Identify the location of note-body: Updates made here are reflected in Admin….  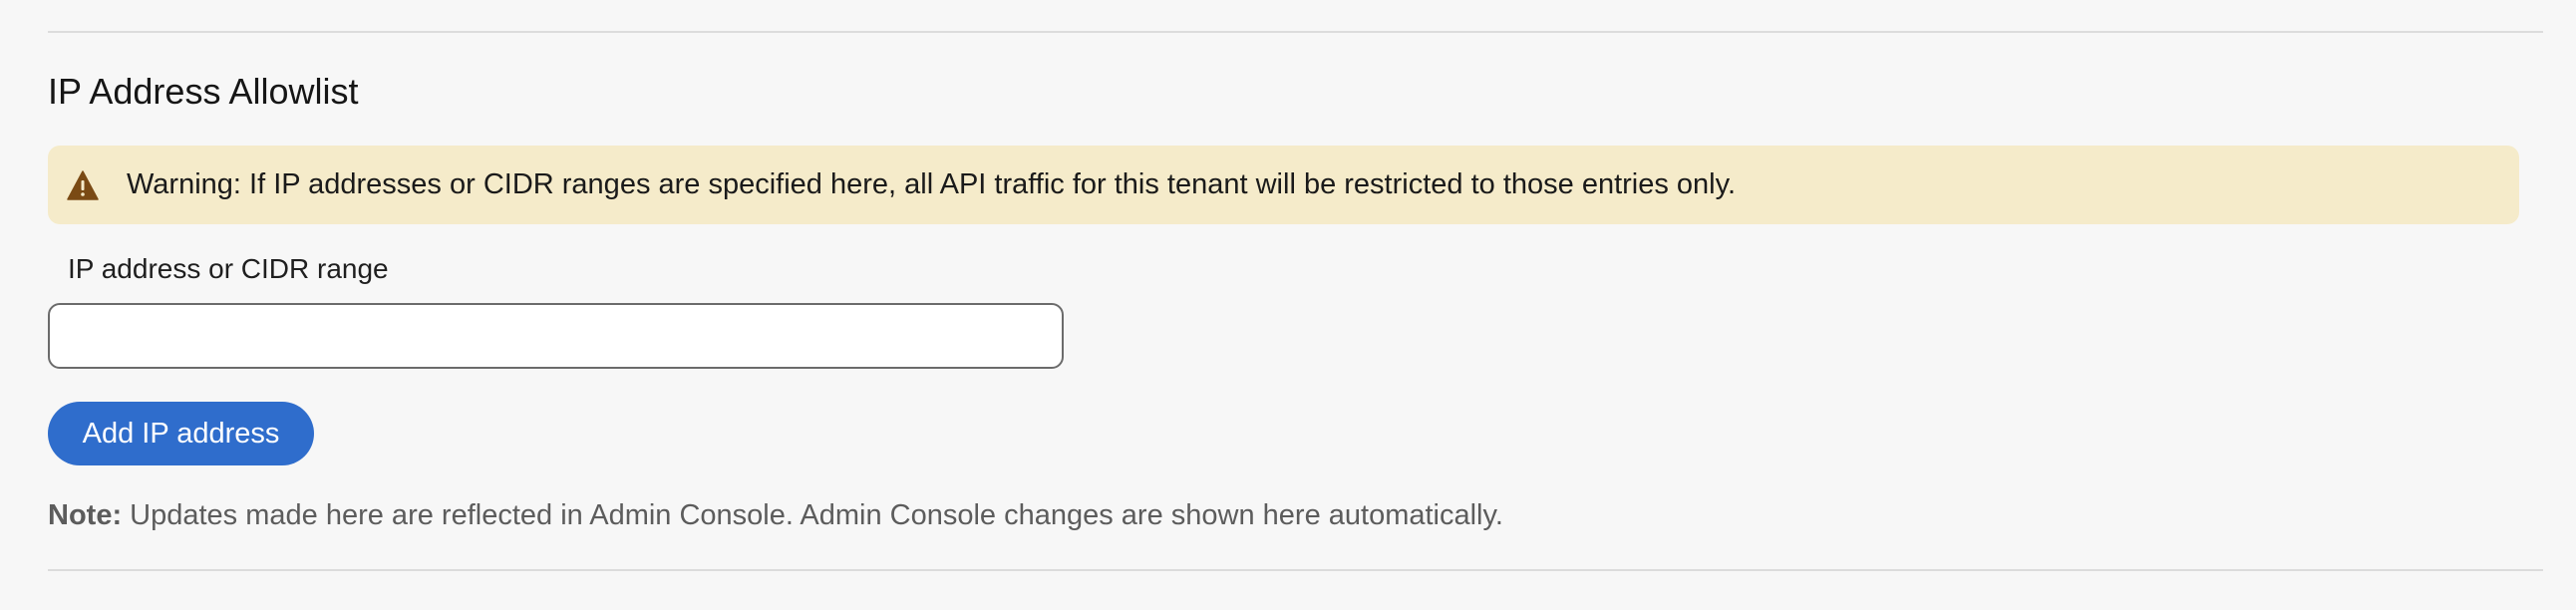
(812, 515).